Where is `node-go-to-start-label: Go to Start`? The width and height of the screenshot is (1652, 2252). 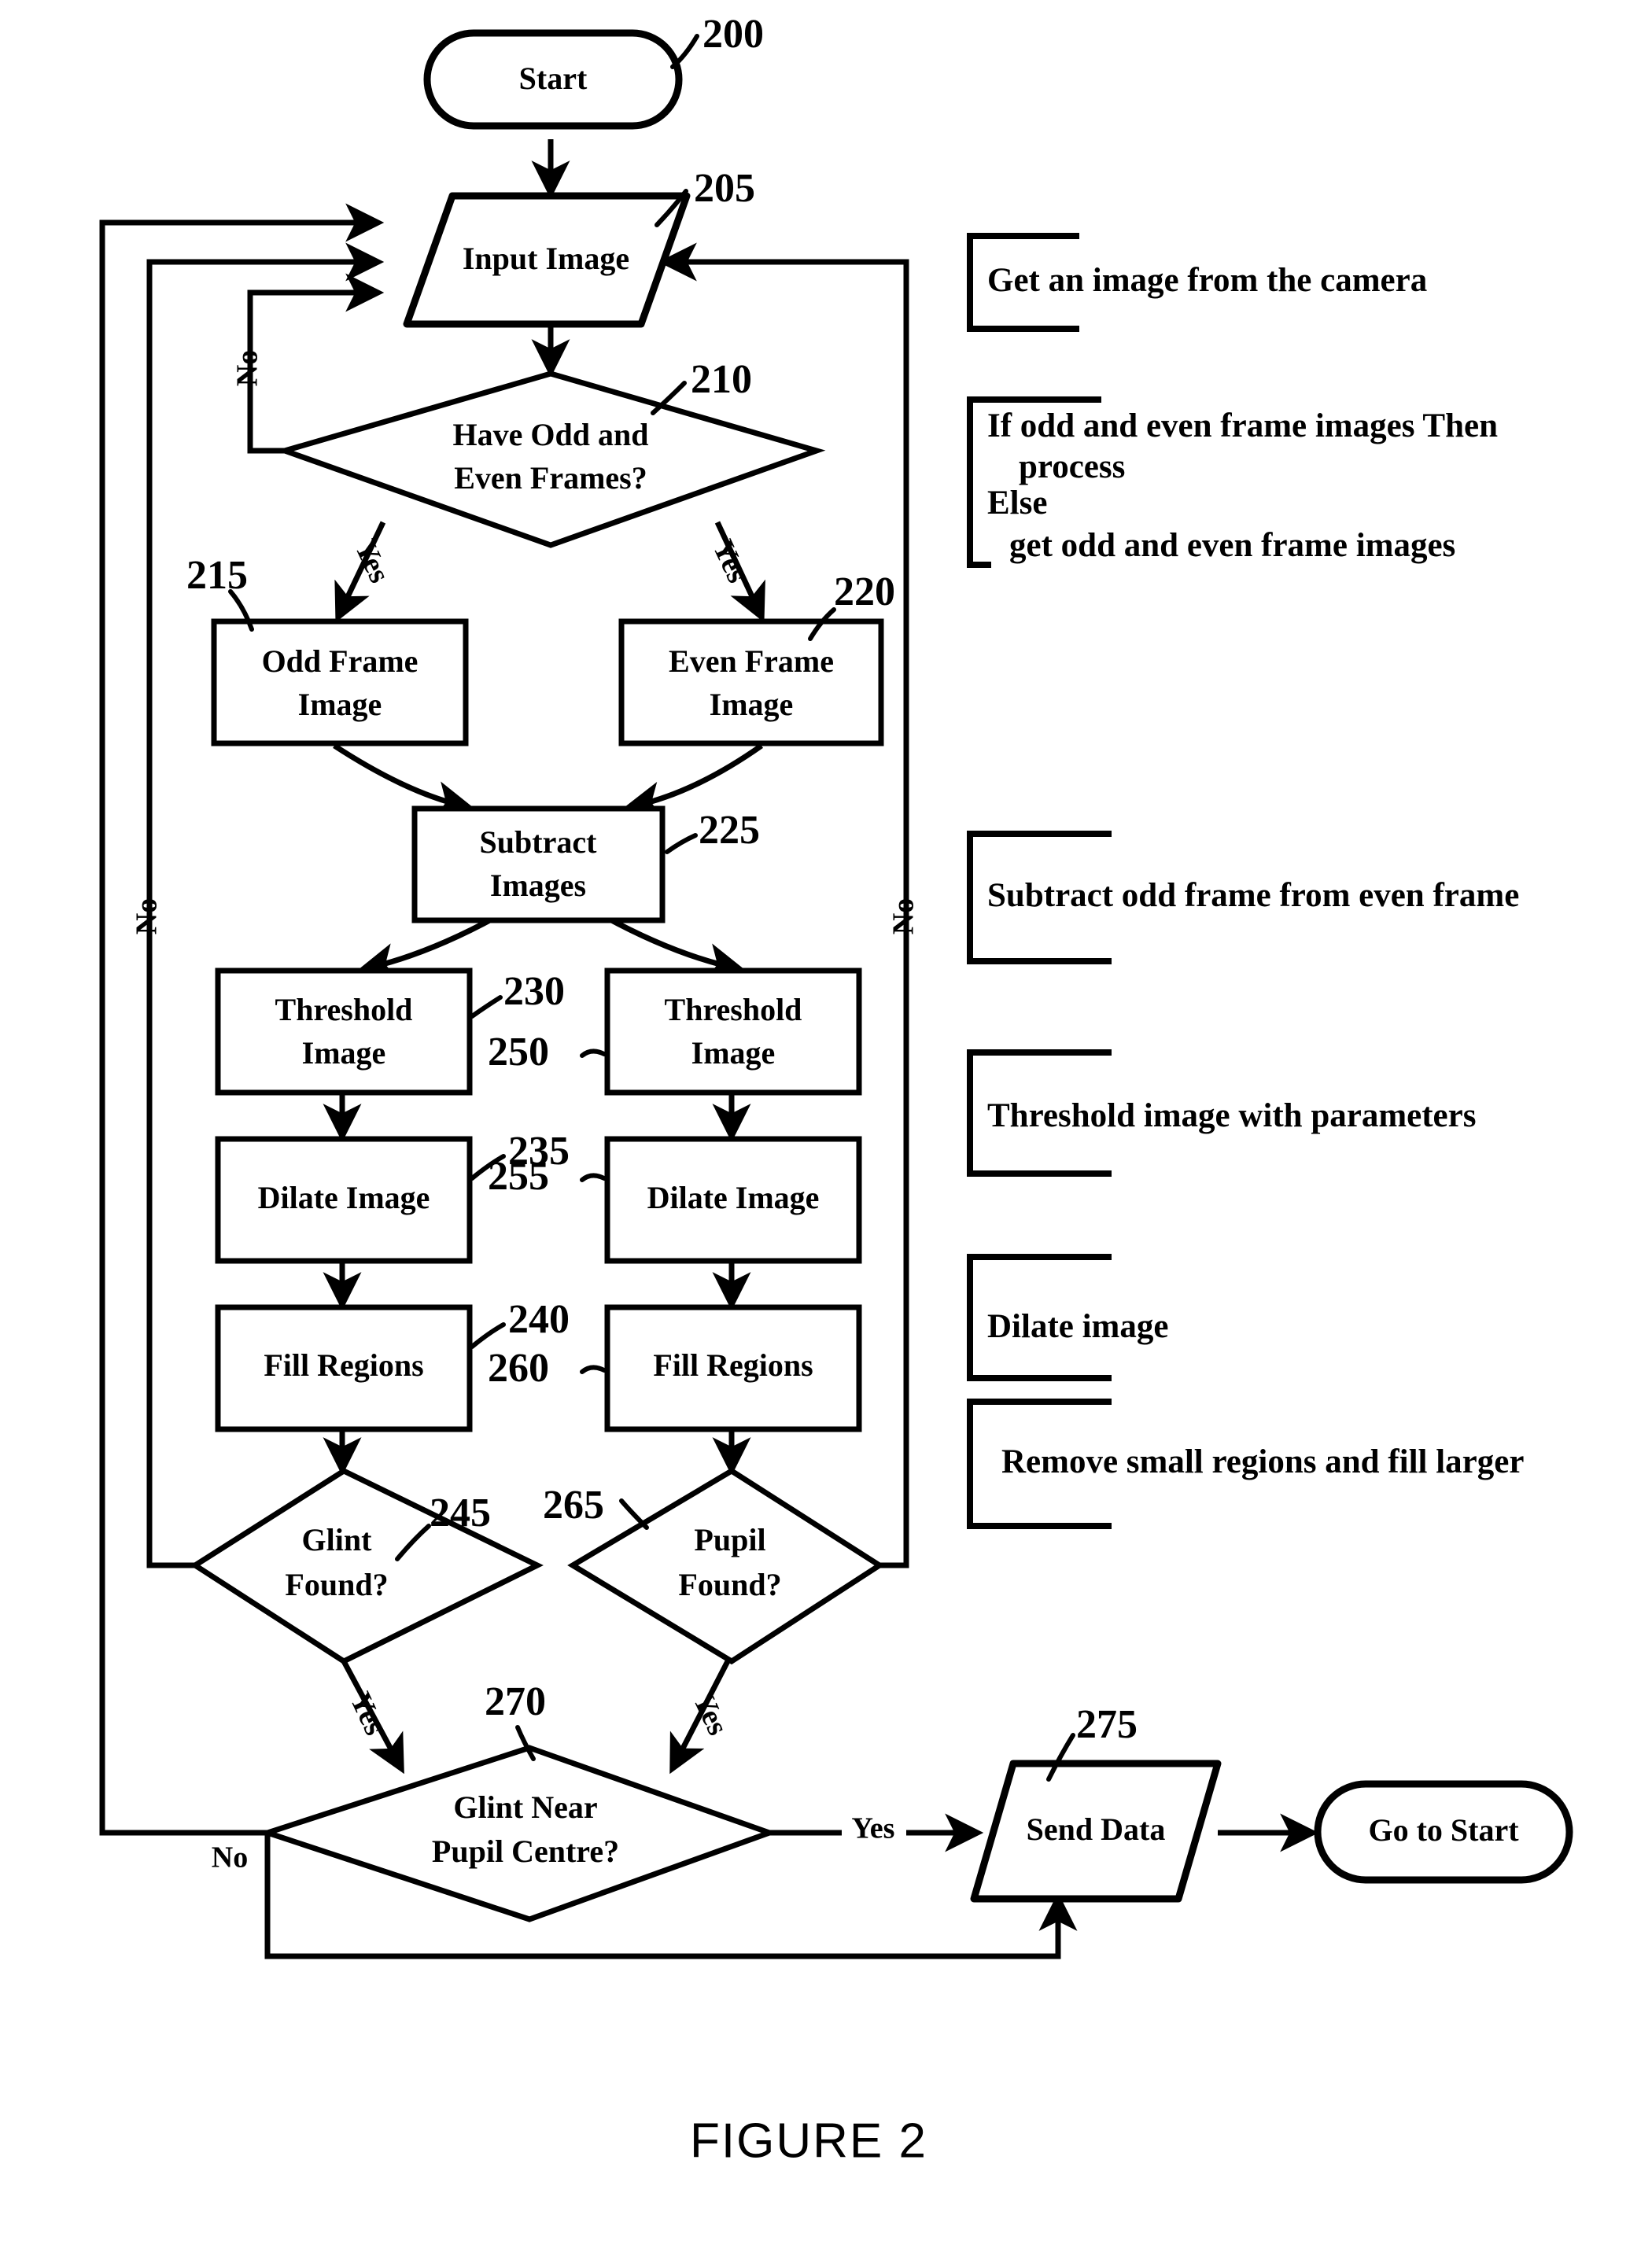
node-go-to-start-label: Go to Start is located at coordinates (1443, 1830).